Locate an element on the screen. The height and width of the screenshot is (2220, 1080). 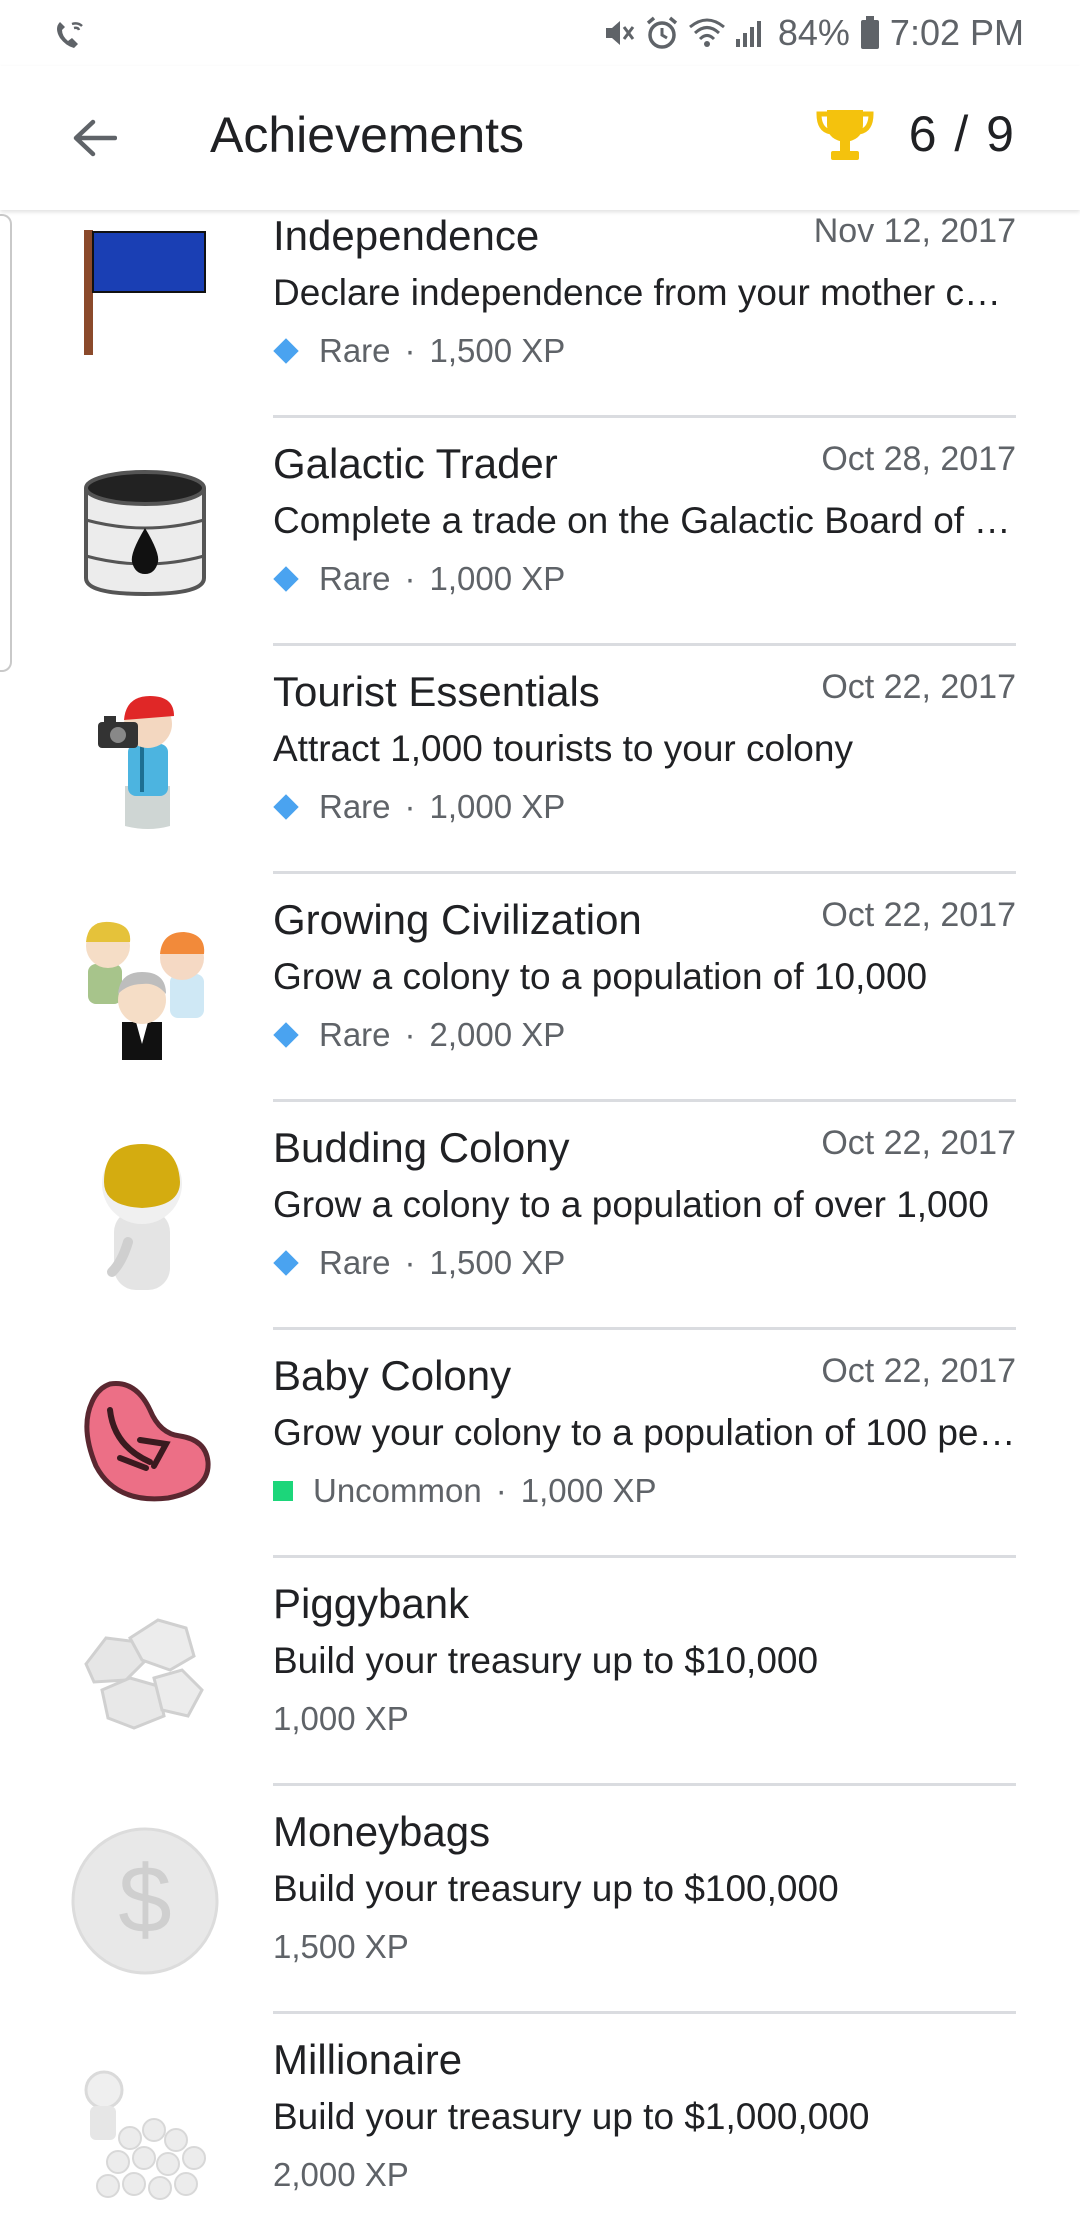
embryo-icon is located at coordinates (145, 1445).